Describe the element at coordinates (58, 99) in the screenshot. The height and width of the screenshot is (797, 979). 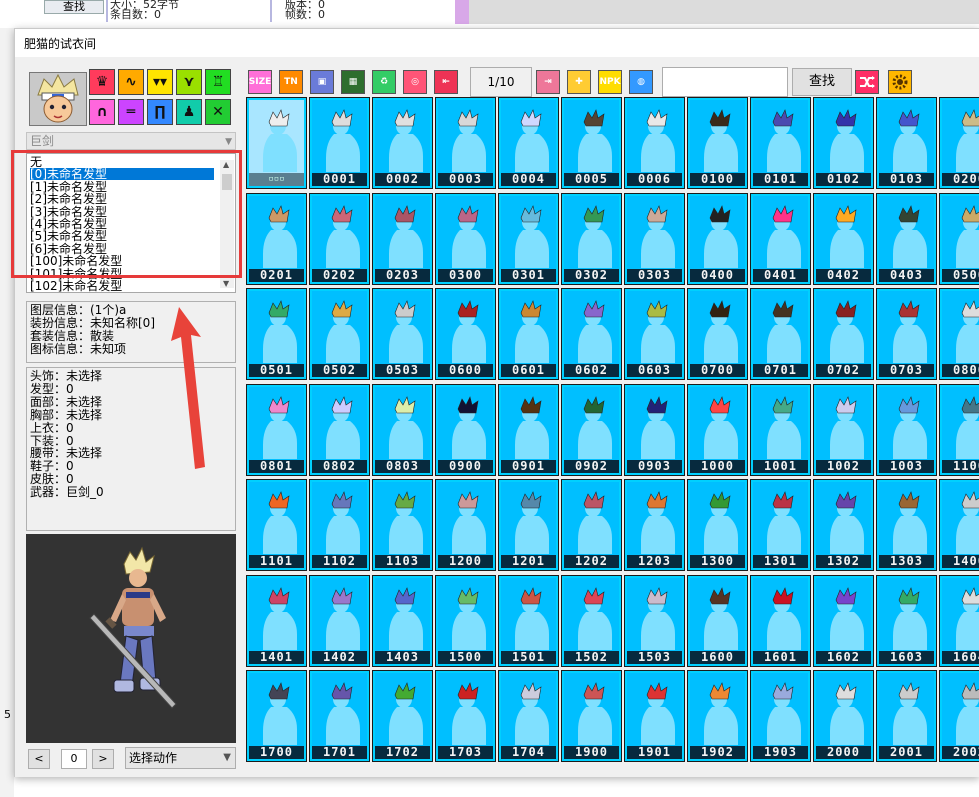
I see `character-avatar-button` at that location.